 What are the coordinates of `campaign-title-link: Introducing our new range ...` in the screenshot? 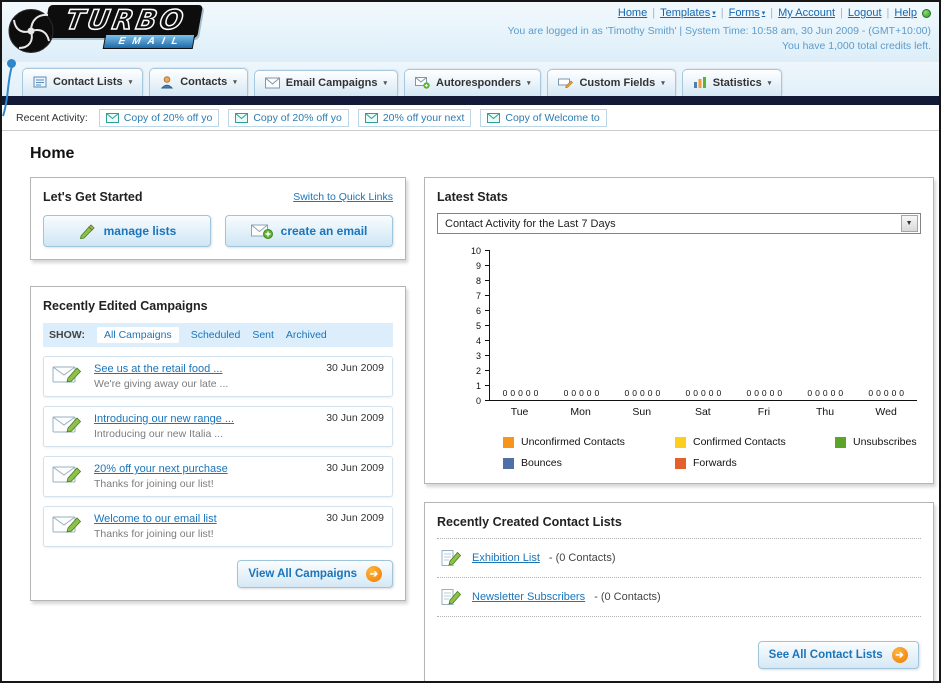 It's located at (206, 419).